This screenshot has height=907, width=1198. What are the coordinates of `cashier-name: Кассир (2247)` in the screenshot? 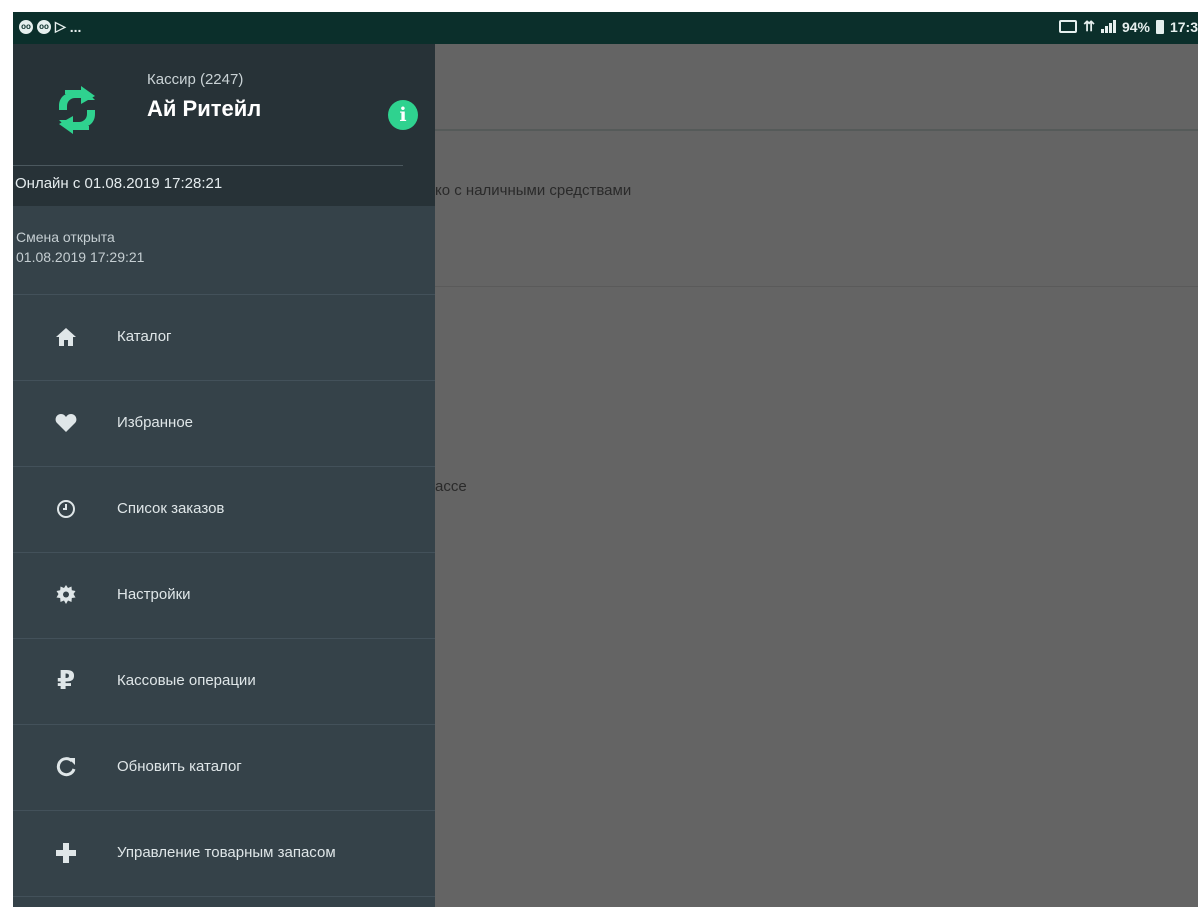 It's located at (195, 79).